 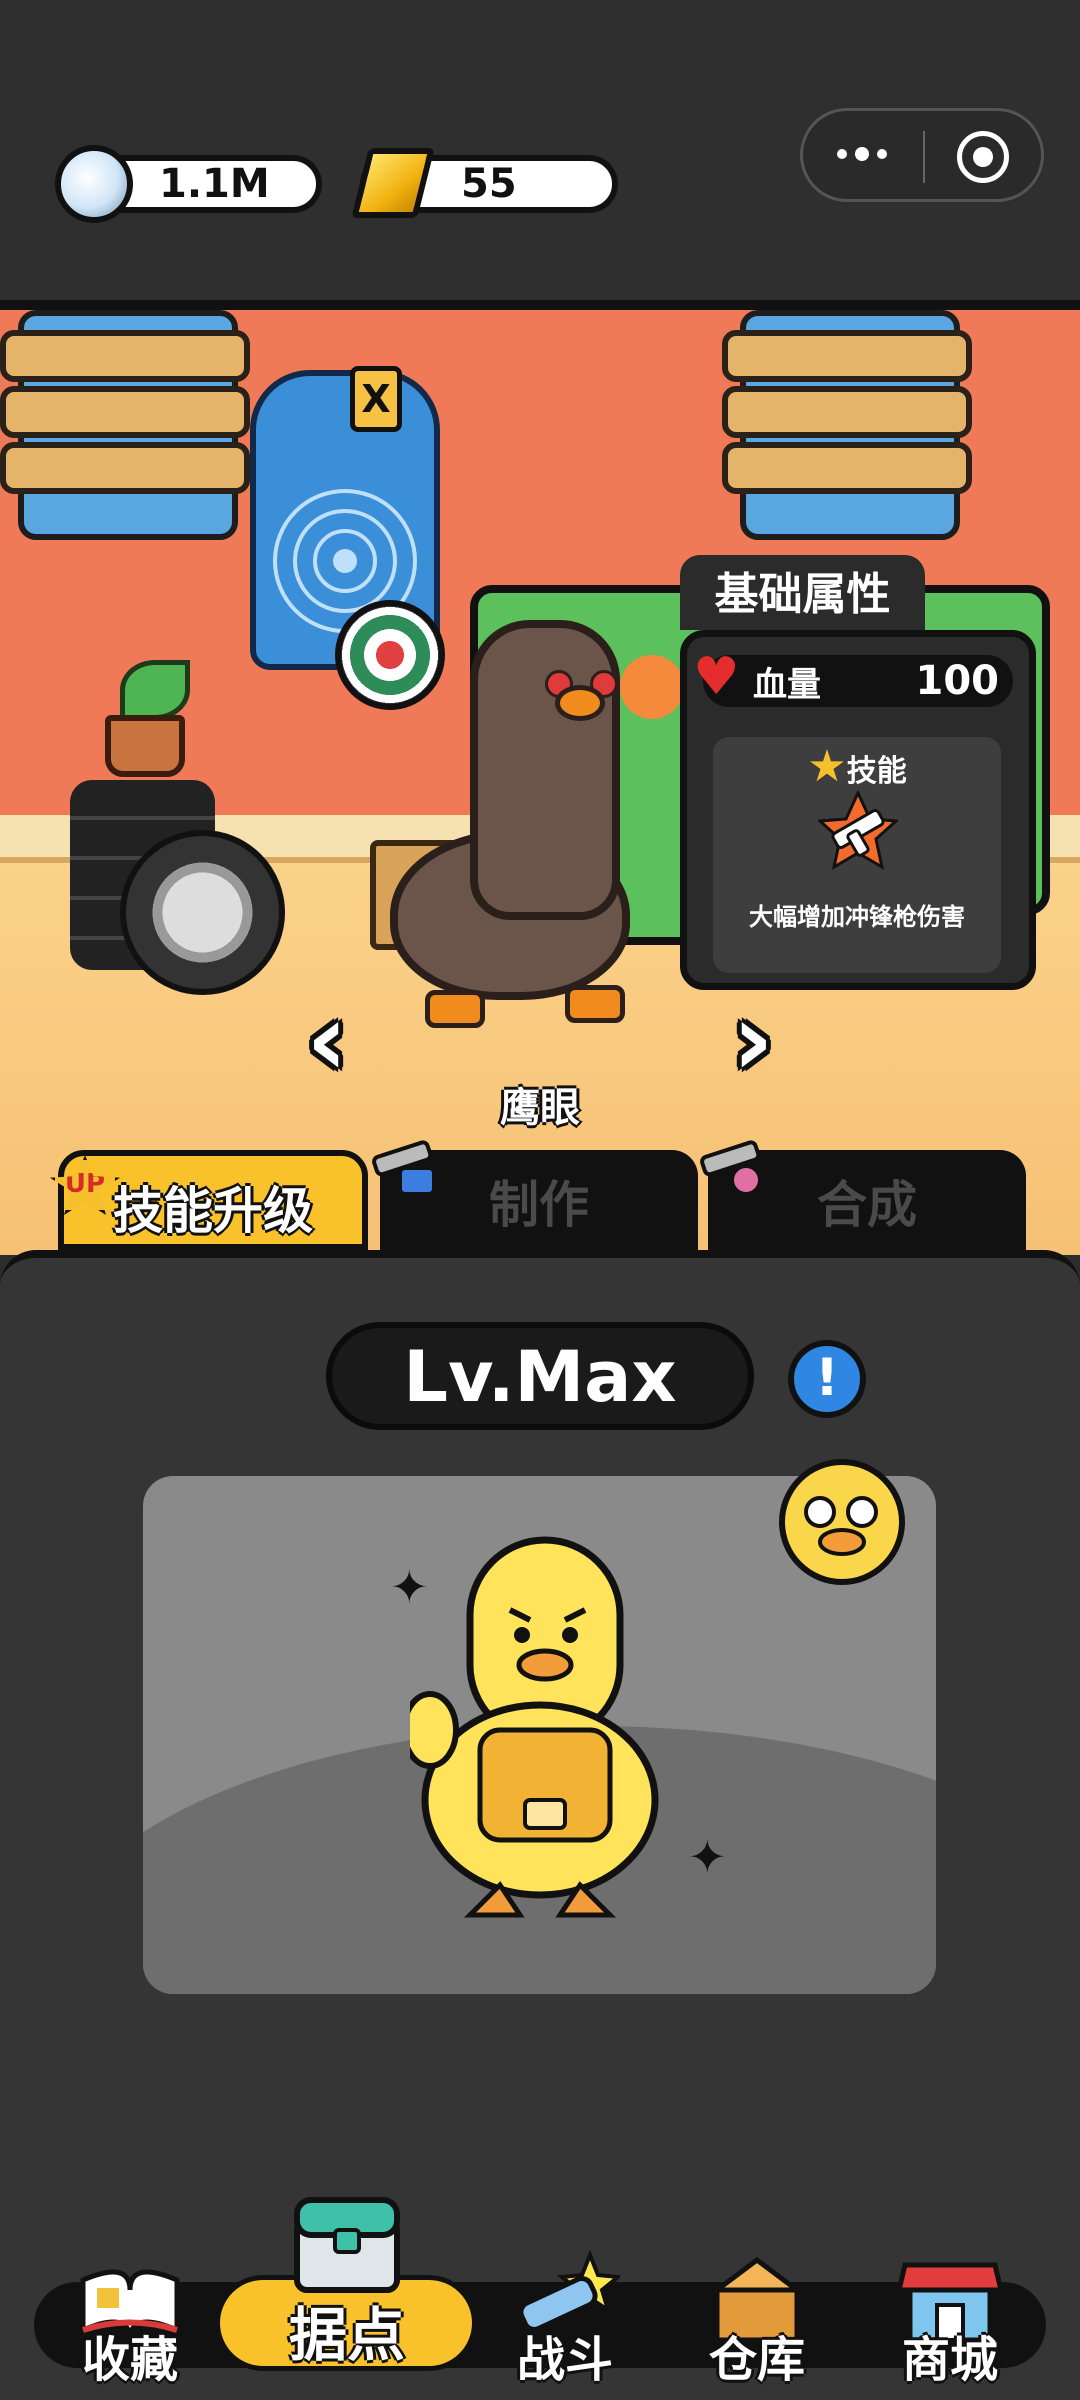 I want to click on more-icon, so click(x=862, y=154).